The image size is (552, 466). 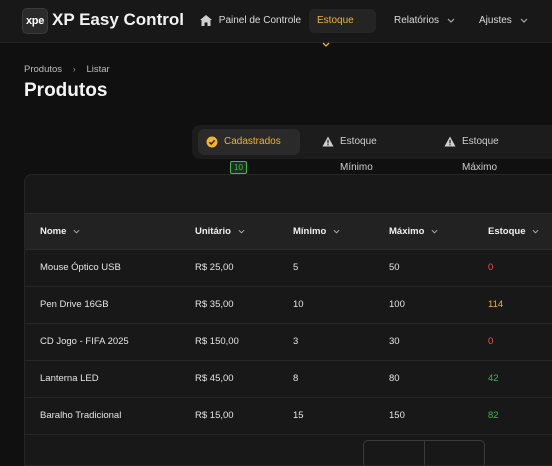 What do you see at coordinates (288, 305) in the screenshot?
I see `table-row: Pen Drive 16GB R$ 35,00 10 100 114` at bounding box center [288, 305].